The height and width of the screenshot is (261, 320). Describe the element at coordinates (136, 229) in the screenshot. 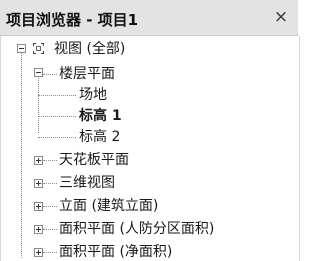

I see `tree-item-area-plans-civil-defense: 面积平面 (人防分区面积)` at that location.